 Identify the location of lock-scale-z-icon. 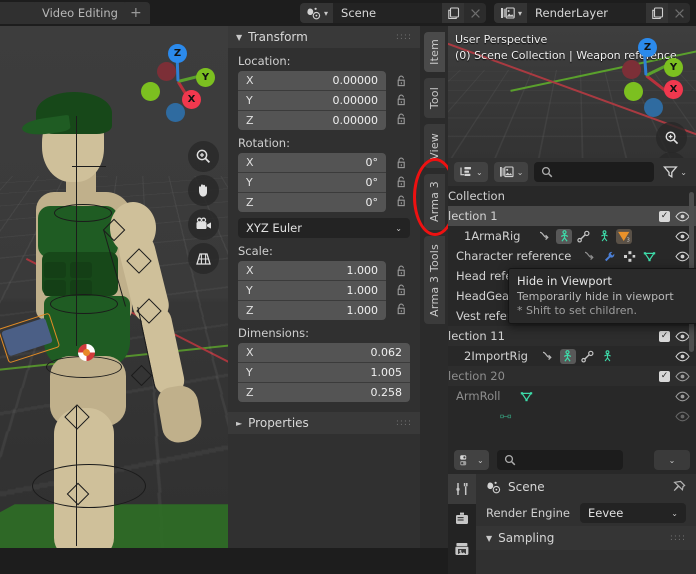
(401, 308).